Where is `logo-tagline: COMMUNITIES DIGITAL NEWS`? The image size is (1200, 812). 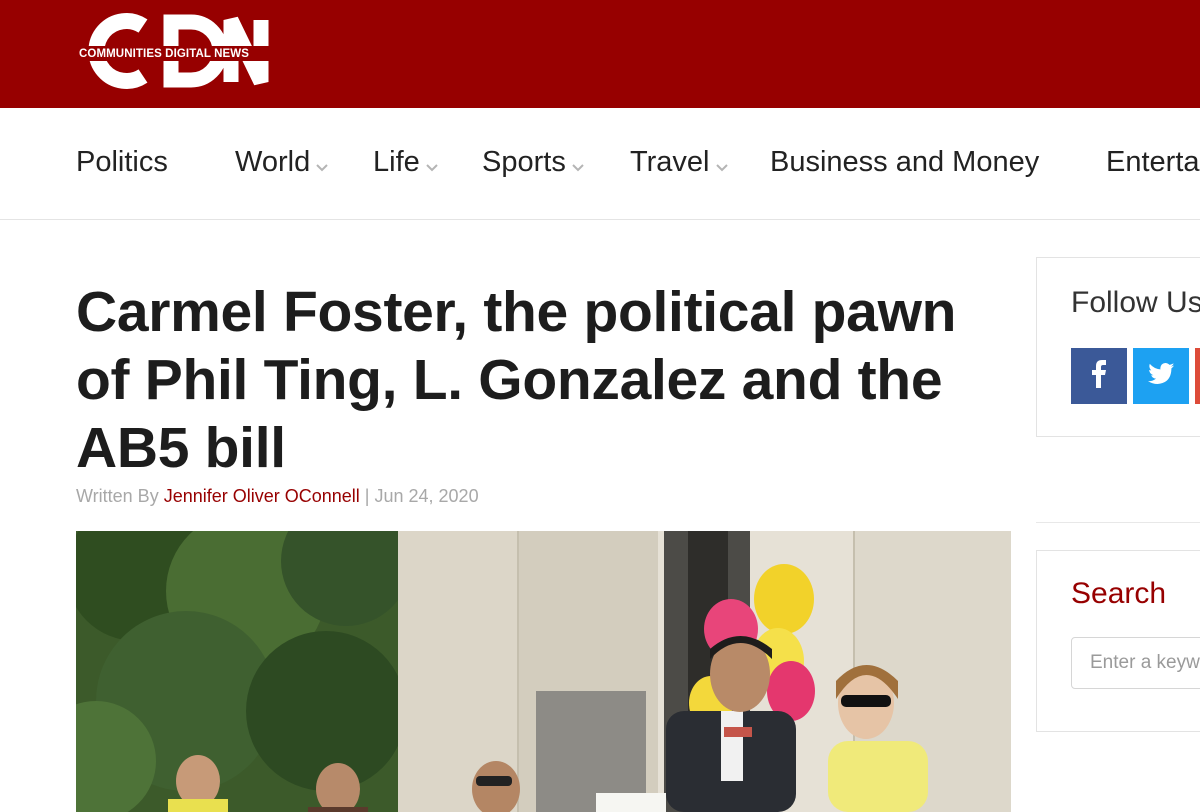
logo-tagline: COMMUNITIES DIGITAL NEWS is located at coordinates (164, 54).